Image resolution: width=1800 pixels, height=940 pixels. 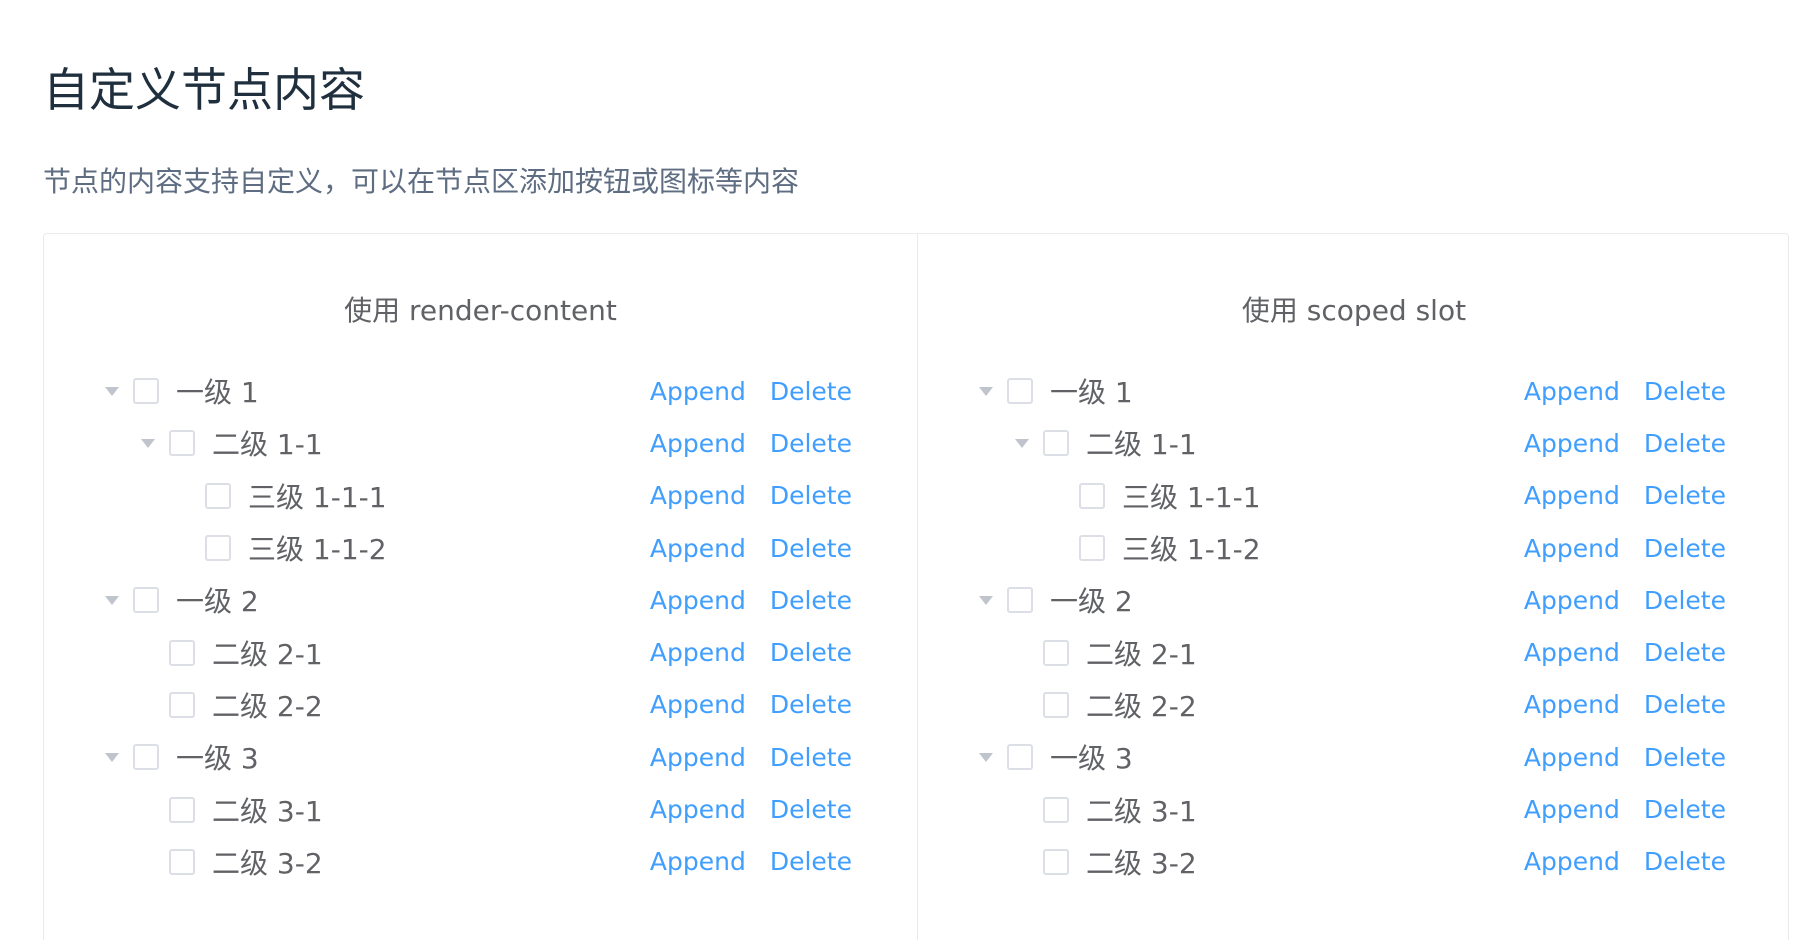 I want to click on page-title: 自定义节点内容, so click(x=204, y=90).